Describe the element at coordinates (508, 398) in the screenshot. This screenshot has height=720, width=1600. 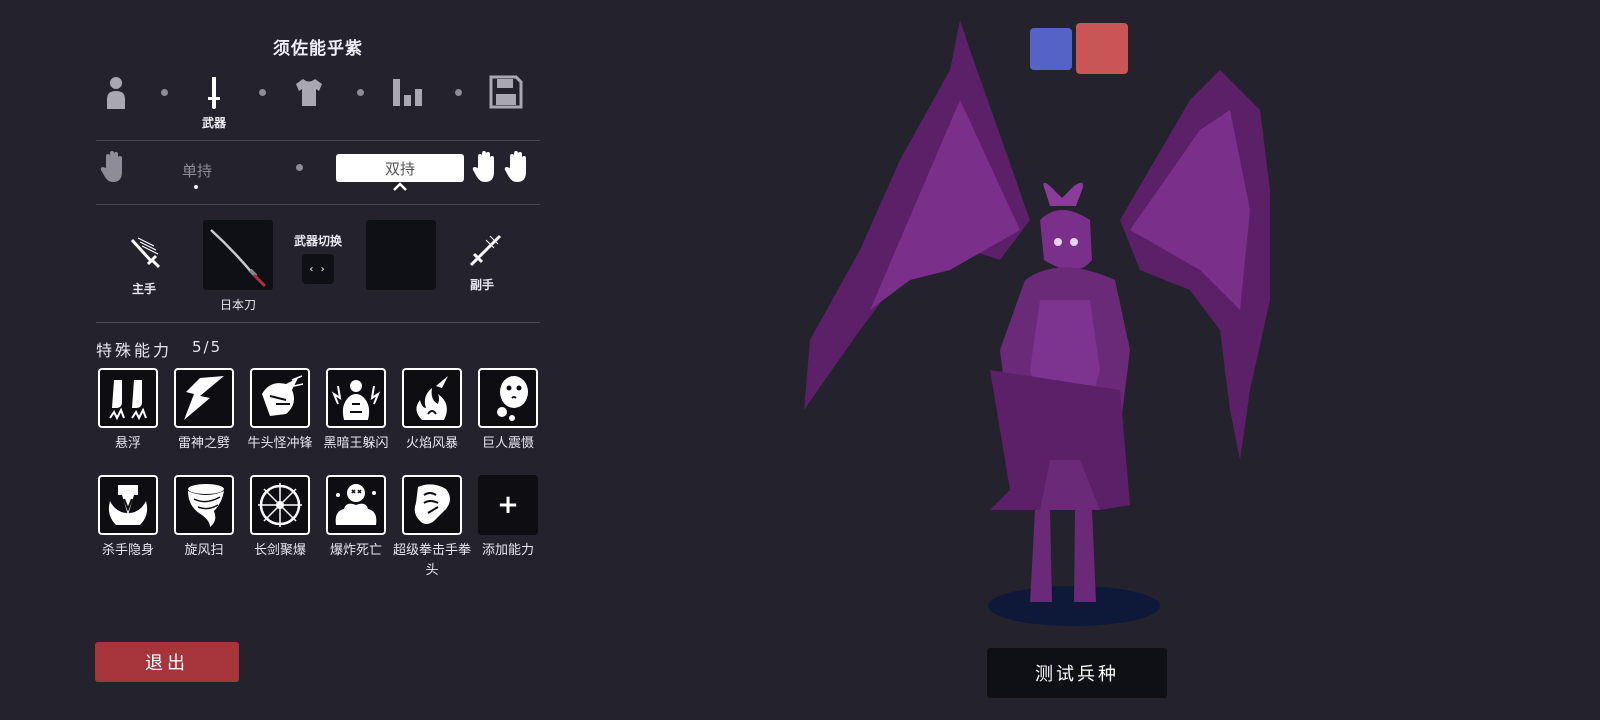
I see `giant-roar-icon` at that location.